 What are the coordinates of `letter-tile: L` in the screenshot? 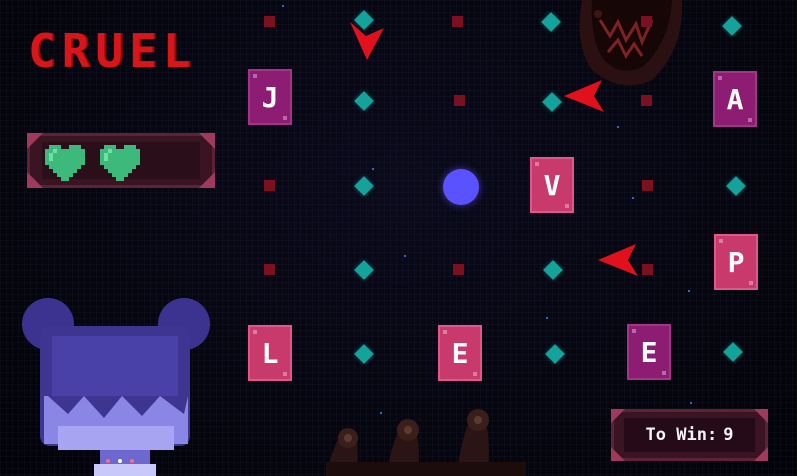 It's located at (270, 353).